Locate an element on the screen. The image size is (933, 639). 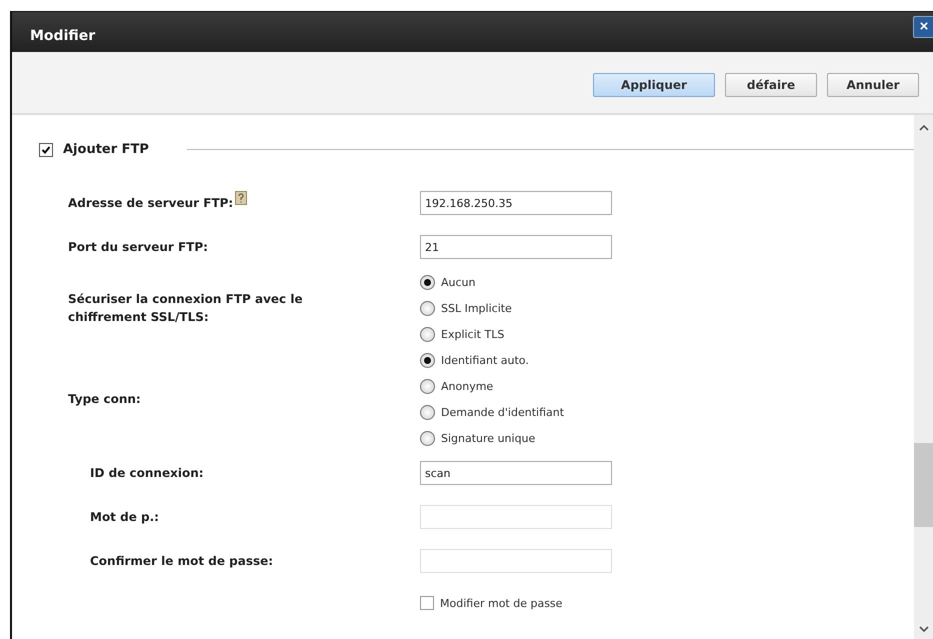
field-label: Confirmer le mot de passe: is located at coordinates (182, 561).